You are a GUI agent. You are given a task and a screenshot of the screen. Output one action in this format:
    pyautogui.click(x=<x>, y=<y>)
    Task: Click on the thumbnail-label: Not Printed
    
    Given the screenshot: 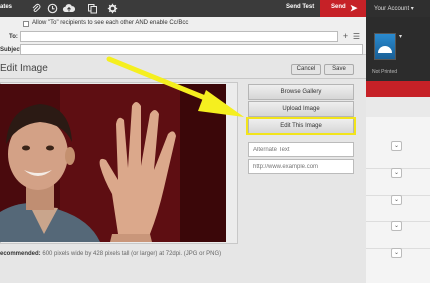 What is the action you would take?
    pyautogui.click(x=385, y=72)
    